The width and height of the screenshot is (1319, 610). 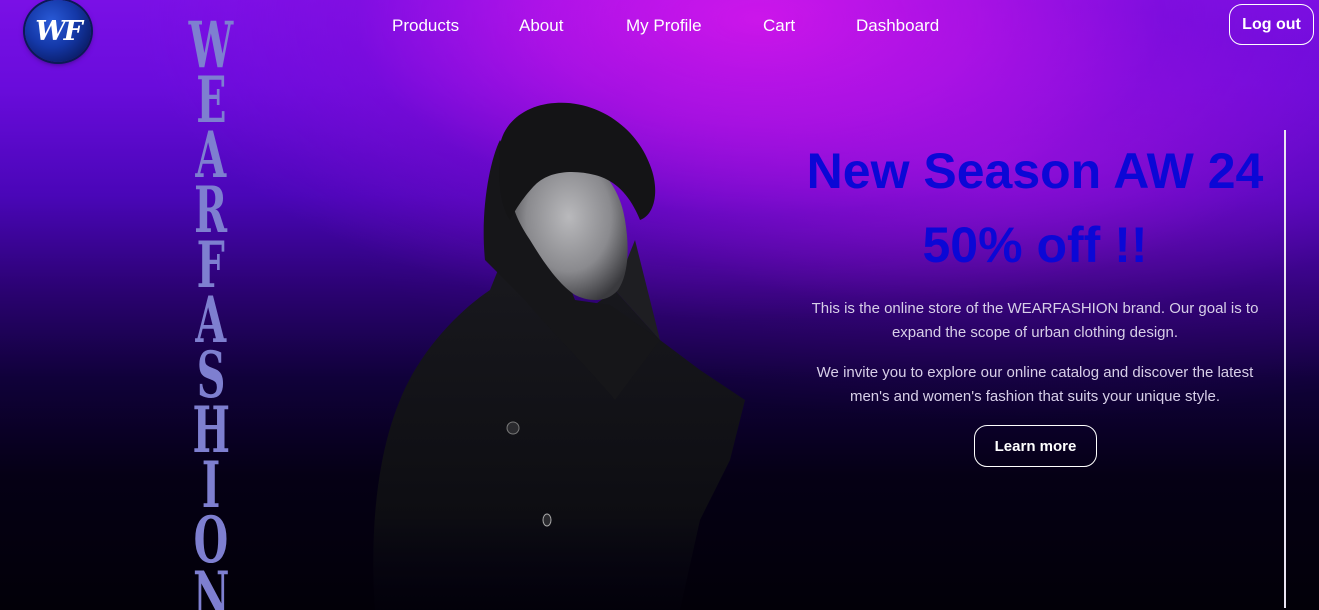 I want to click on learn-more-button: Learn more, so click(x=1035, y=446).